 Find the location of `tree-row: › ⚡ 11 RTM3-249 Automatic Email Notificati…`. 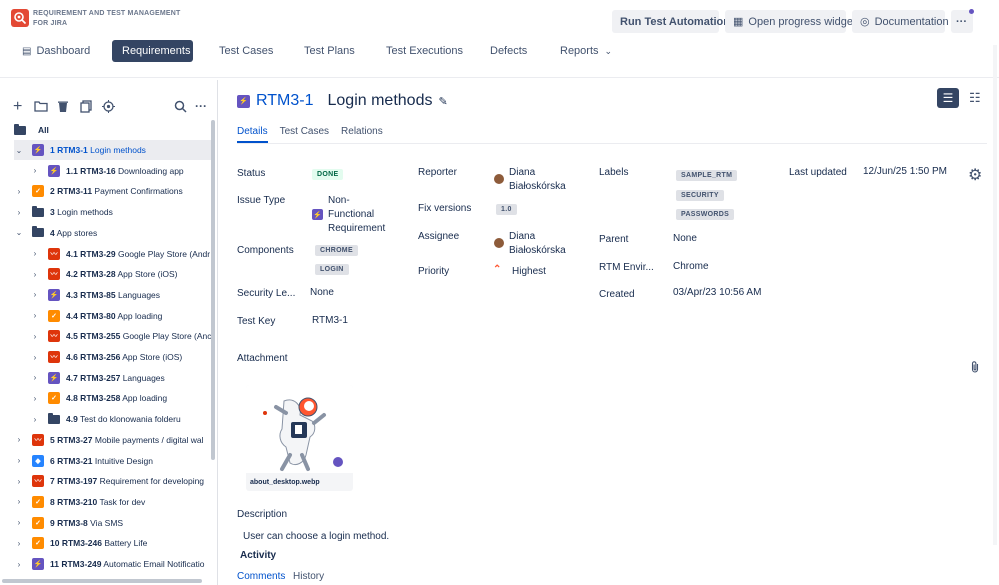

tree-row: › ⚡ 11 RTM3-249 Automatic Email Notificati… is located at coordinates (113, 564).